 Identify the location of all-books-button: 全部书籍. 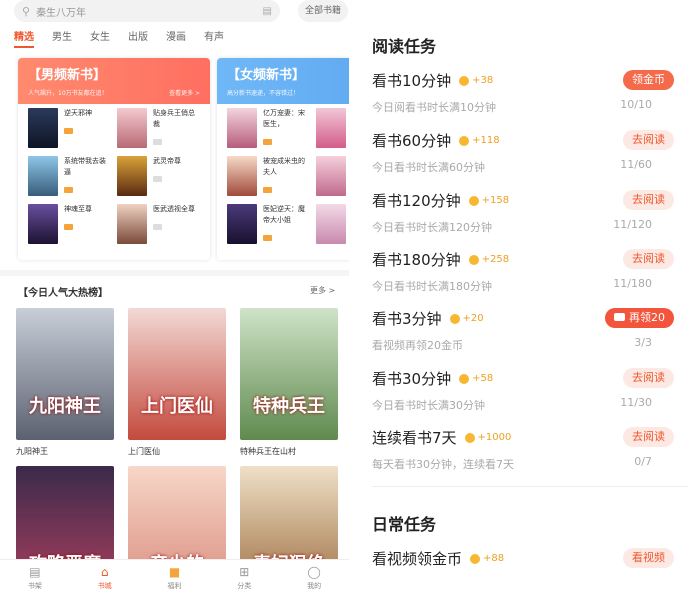
(323, 11).